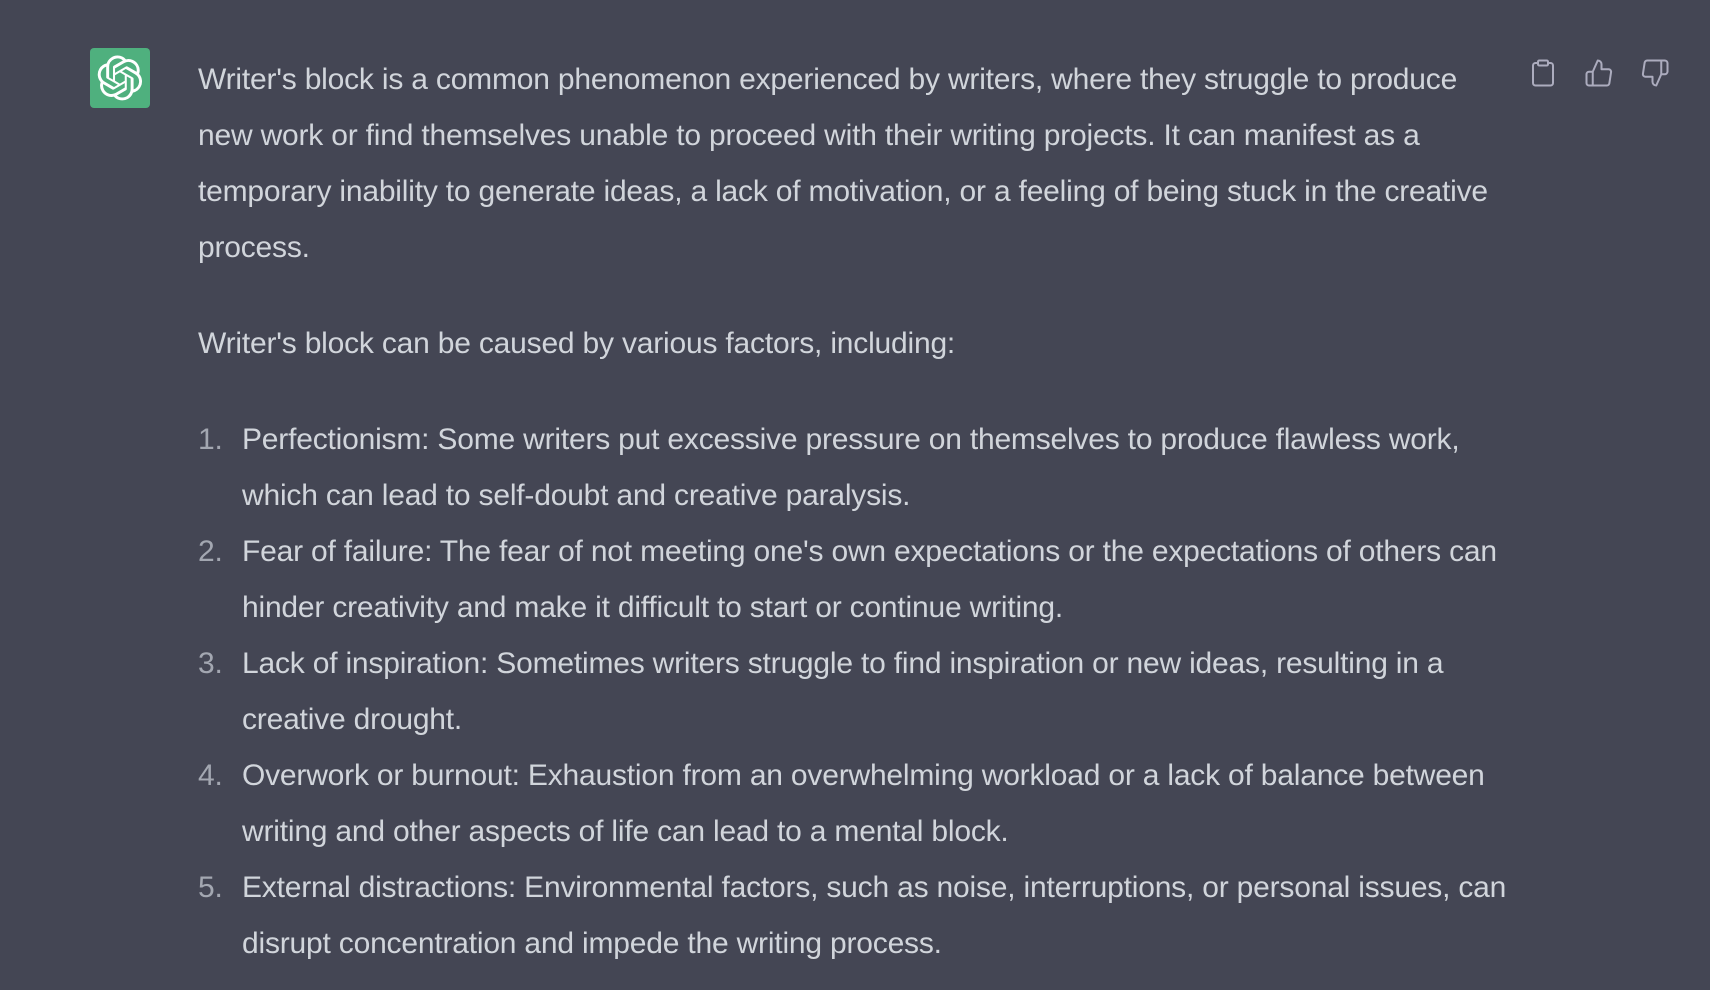  I want to click on list-item-number: 1., so click(210, 439).